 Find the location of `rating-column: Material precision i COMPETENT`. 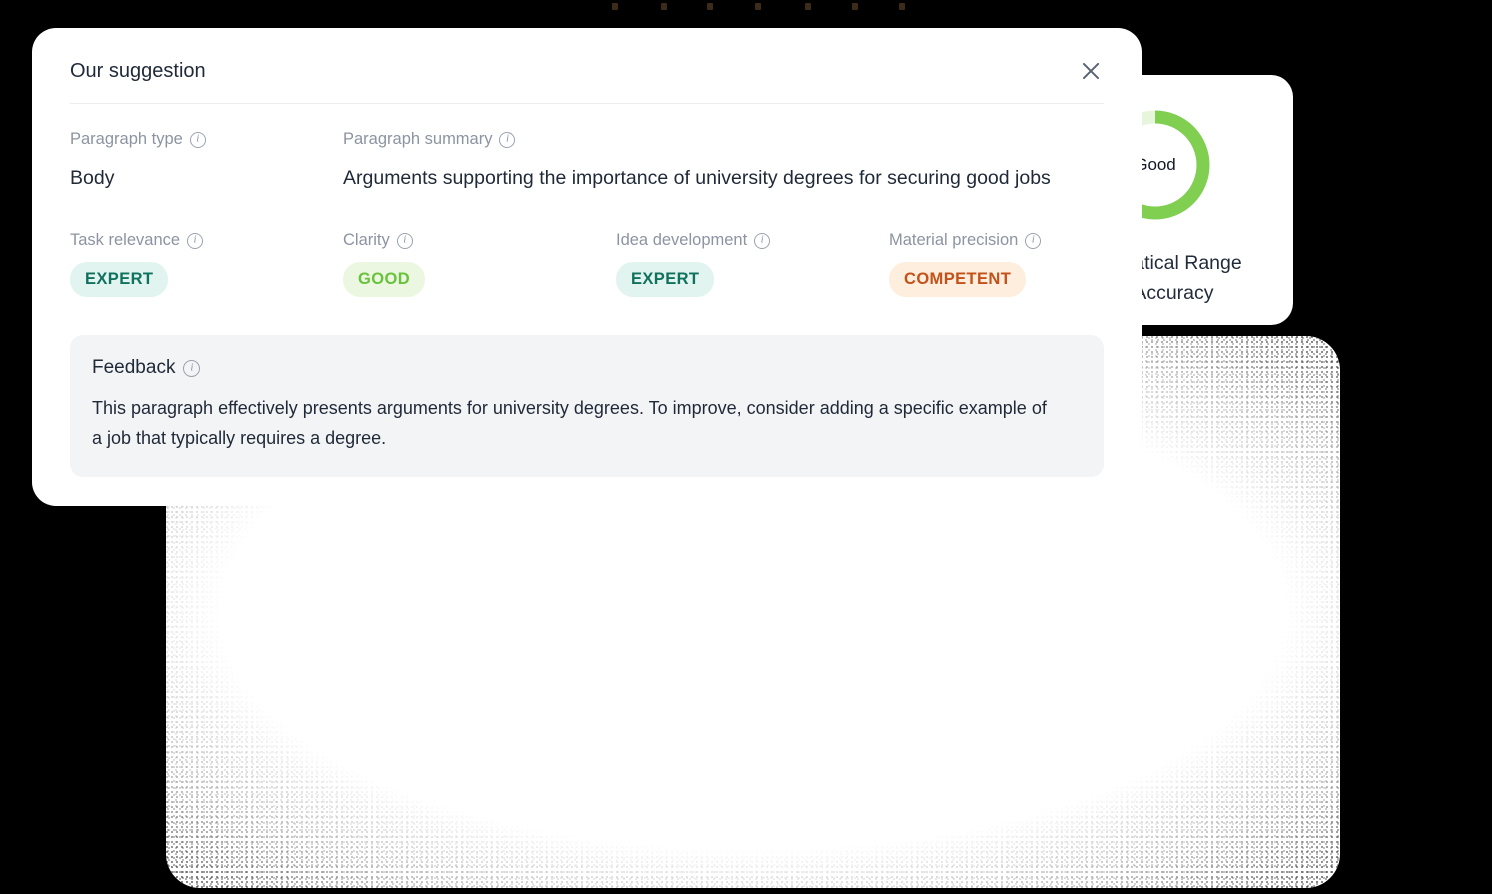

rating-column: Material precision i COMPETENT is located at coordinates (1025, 264).